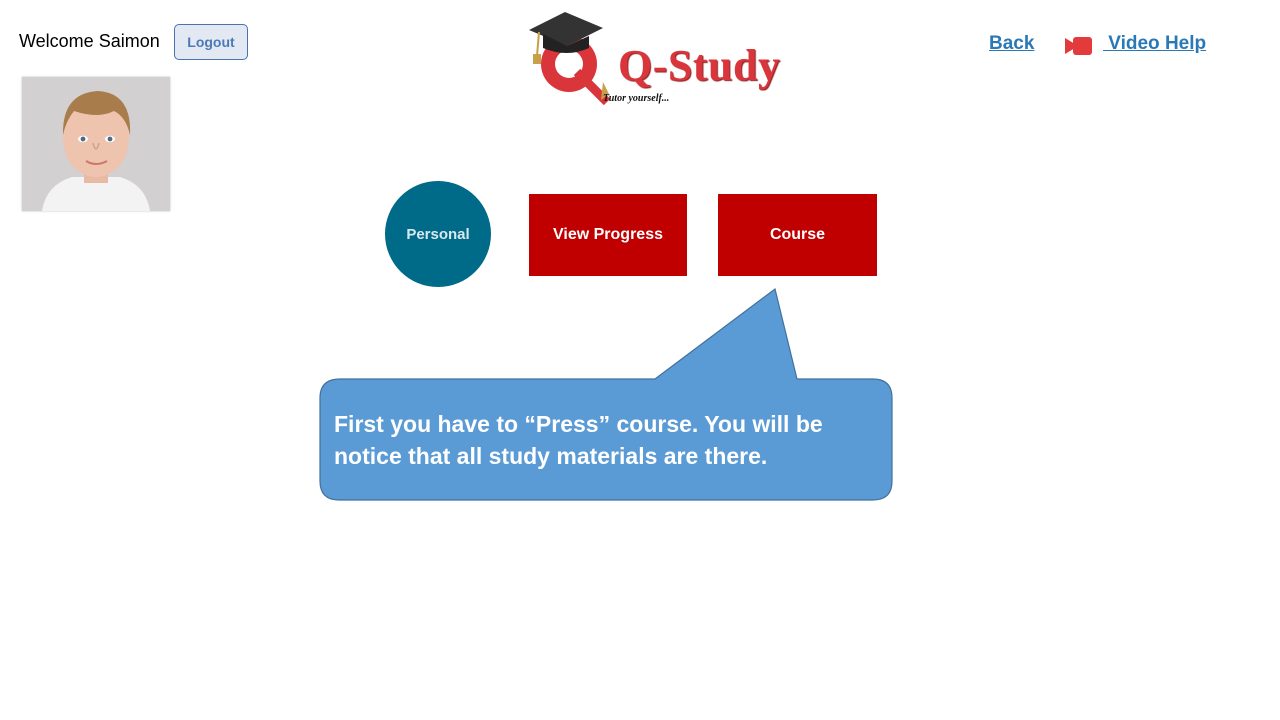 Image resolution: width=1280 pixels, height=720 pixels. I want to click on user-avatar, so click(96, 144).